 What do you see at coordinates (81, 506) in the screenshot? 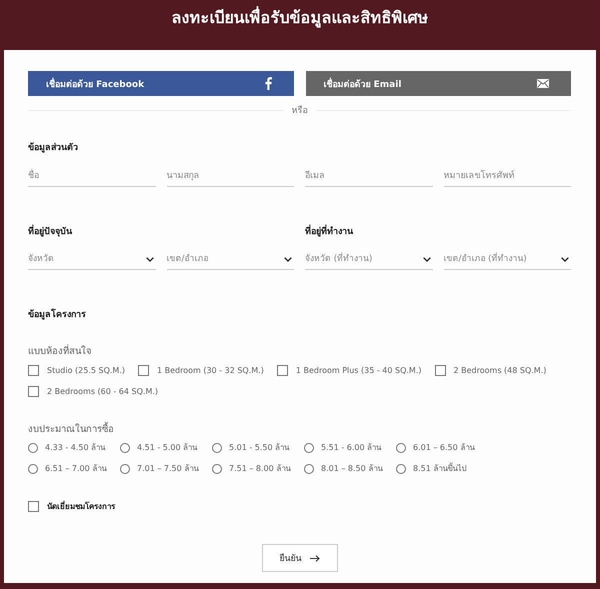
I see `checkbox-label: นัดเยี่ยมชมโครงการ` at bounding box center [81, 506].